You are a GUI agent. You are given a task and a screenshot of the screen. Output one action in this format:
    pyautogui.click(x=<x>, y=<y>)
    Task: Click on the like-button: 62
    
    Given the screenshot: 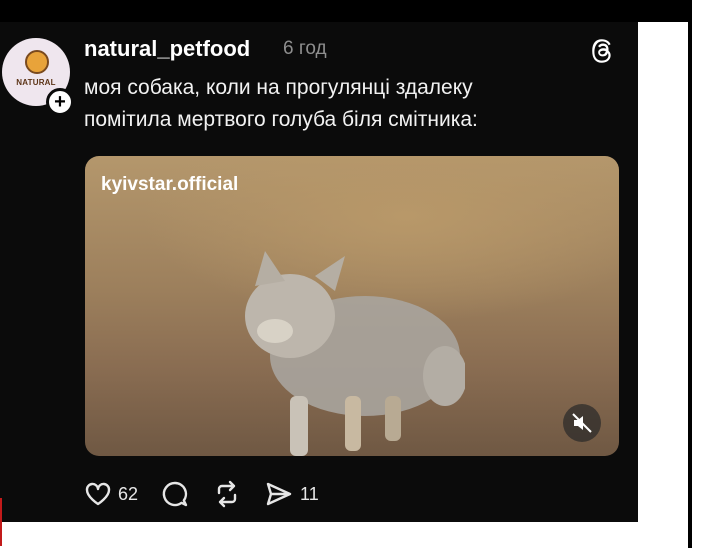 What is the action you would take?
    pyautogui.click(x=111, y=494)
    